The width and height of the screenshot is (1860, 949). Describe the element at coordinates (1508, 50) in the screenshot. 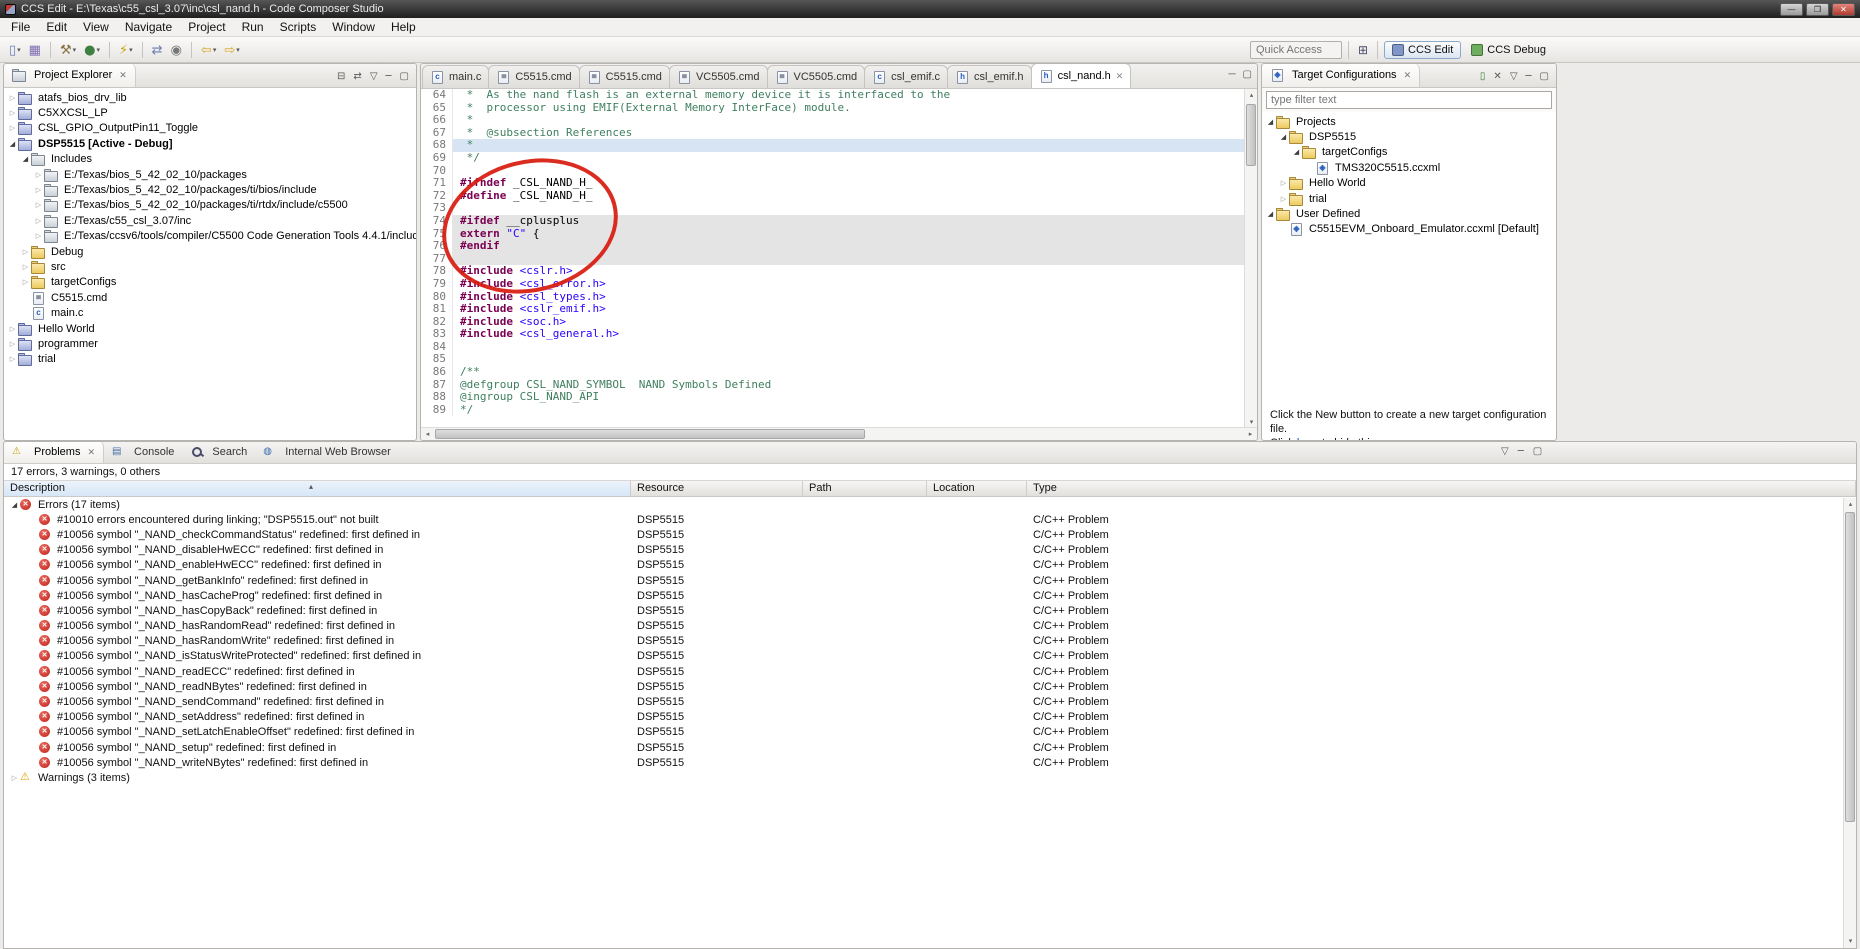

I see `perspective-ccs-debug: CCS Debug` at that location.